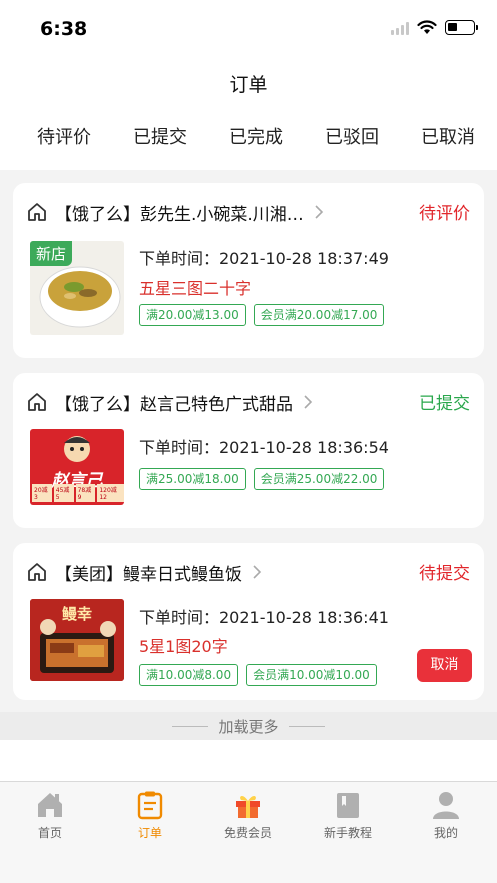 This screenshot has width=497, height=883. I want to click on coupon-chip: 78减9, so click(85, 493).